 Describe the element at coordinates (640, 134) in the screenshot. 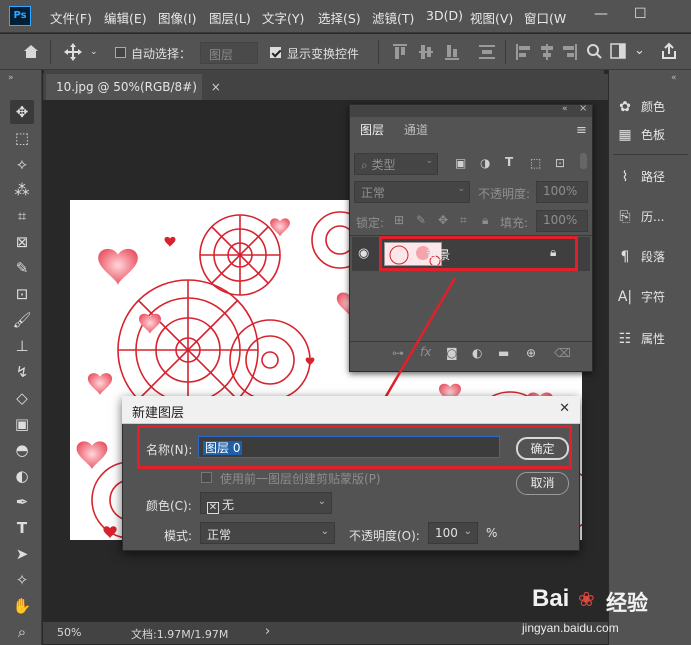

I see `swatches-panel-button: ▦ 色板` at that location.